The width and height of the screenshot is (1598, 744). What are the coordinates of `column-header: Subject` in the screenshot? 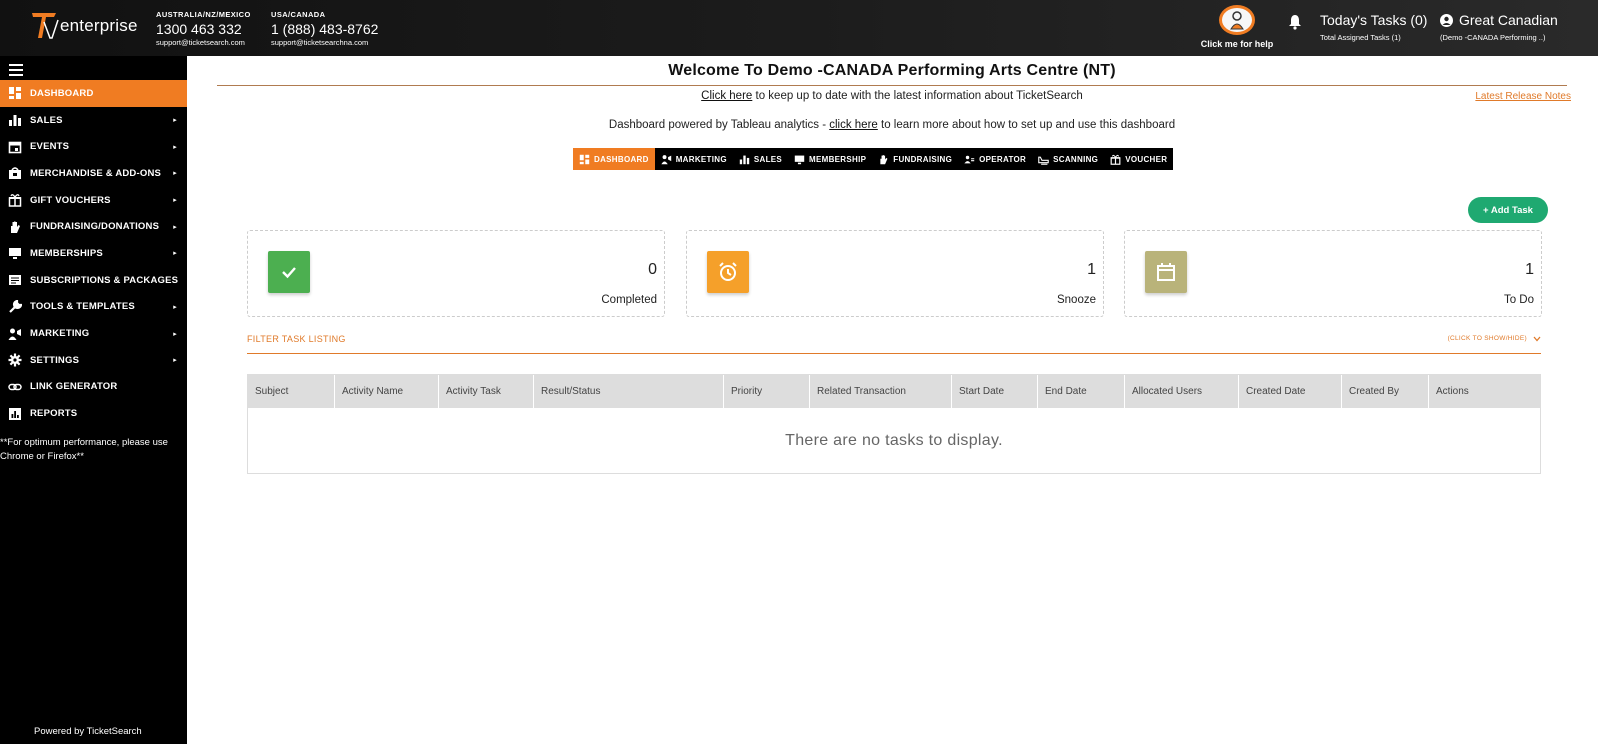 It's located at (291, 391).